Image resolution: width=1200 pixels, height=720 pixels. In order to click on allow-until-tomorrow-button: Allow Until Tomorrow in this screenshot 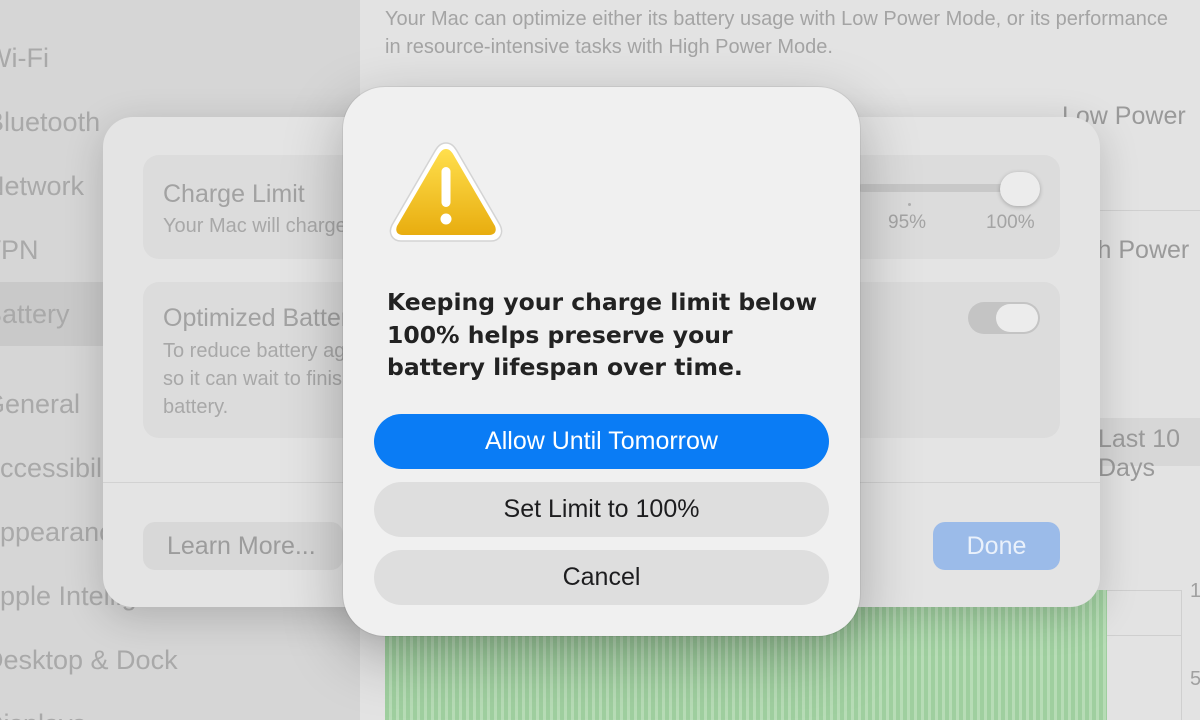, I will do `click(601, 441)`.